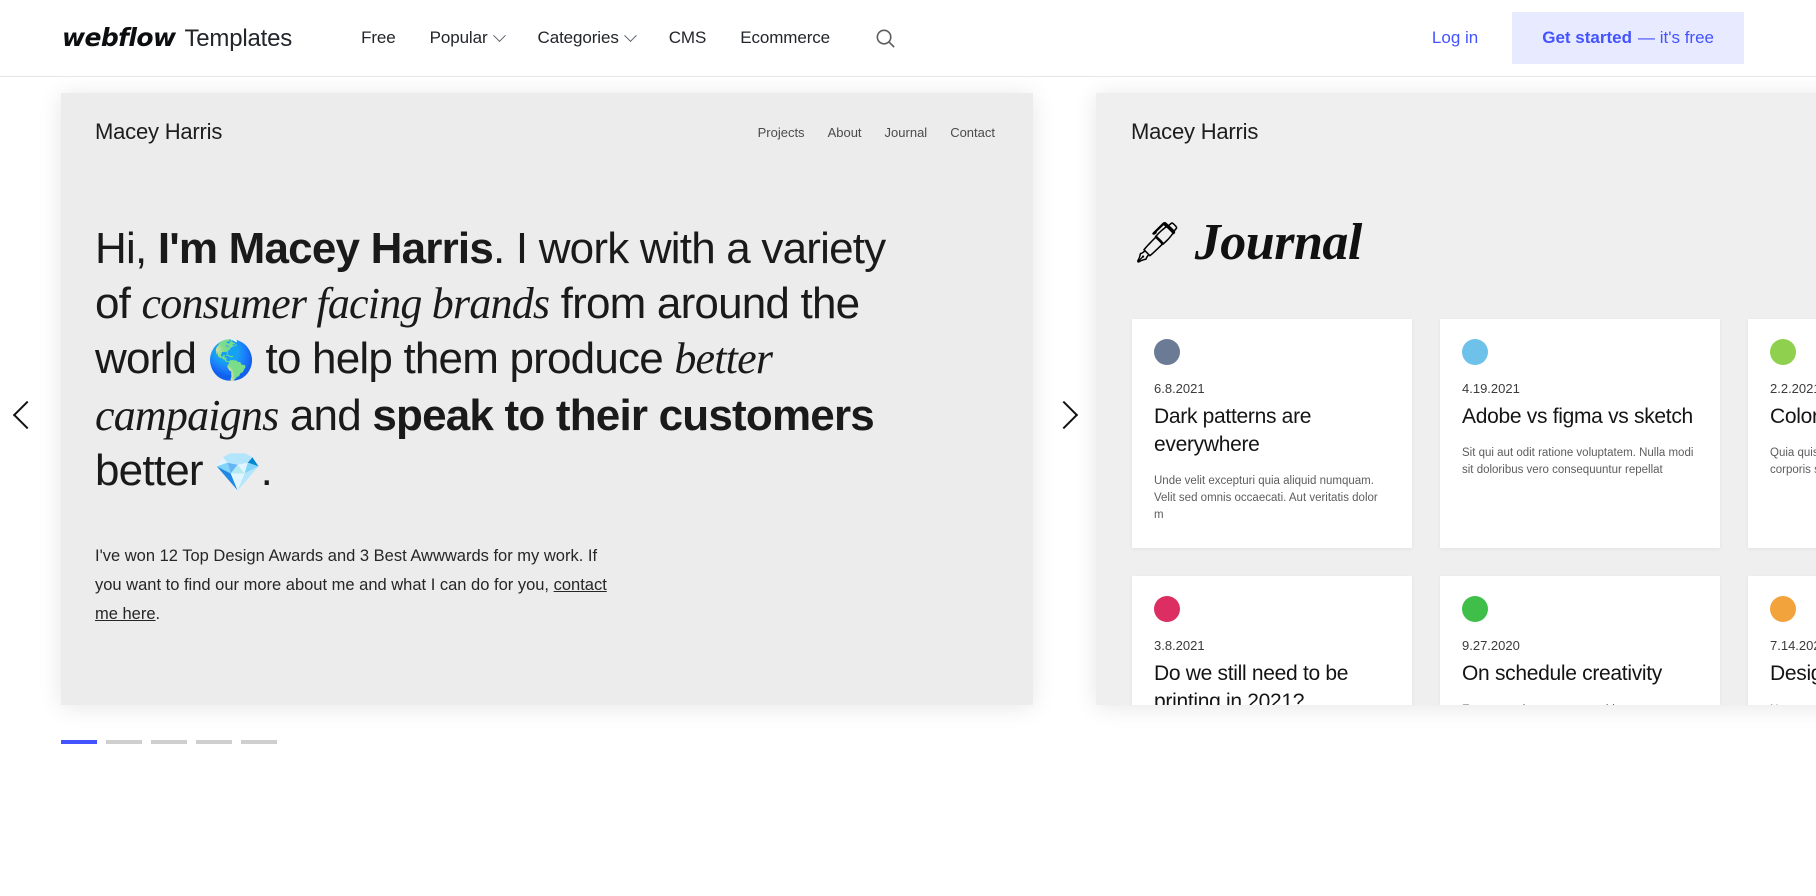  I want to click on nav-item-categories: Categories, so click(586, 38).